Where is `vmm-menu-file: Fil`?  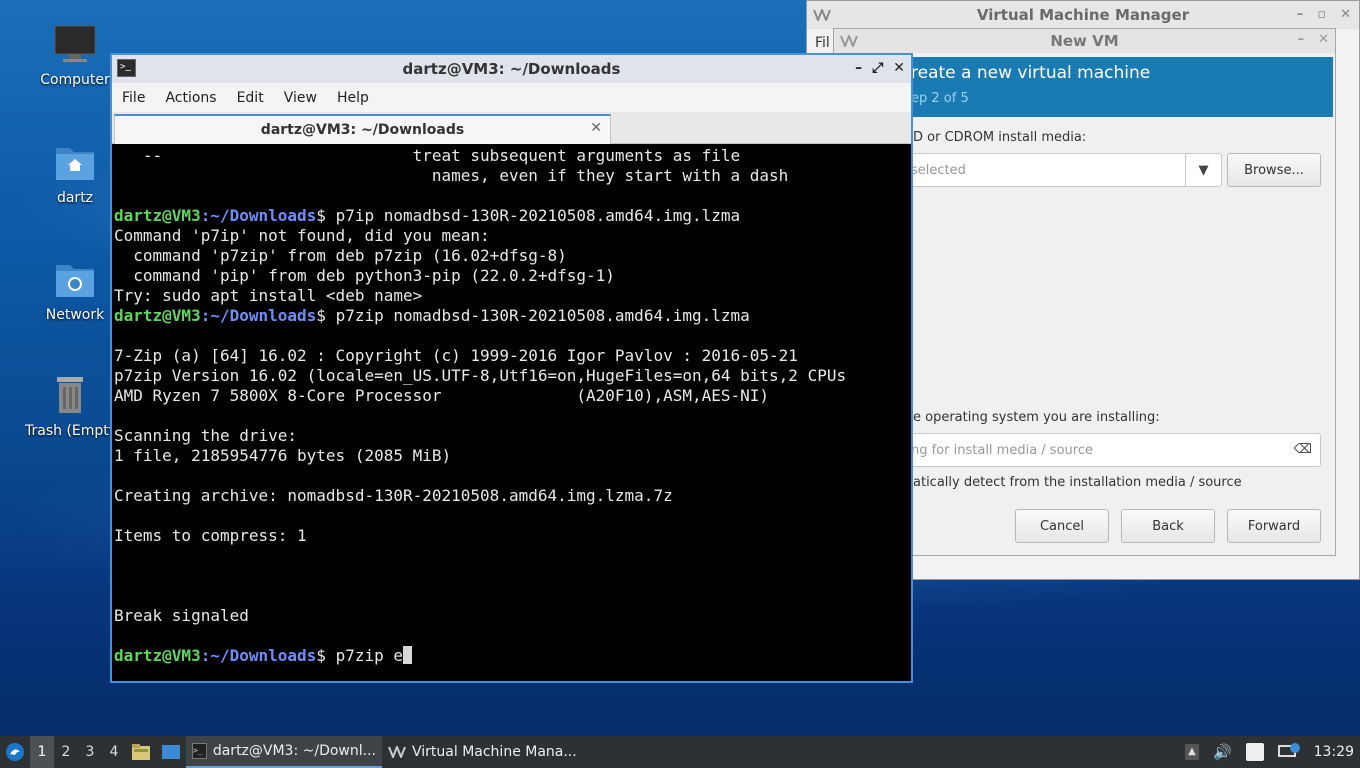 vmm-menu-file: Fil is located at coordinates (822, 43).